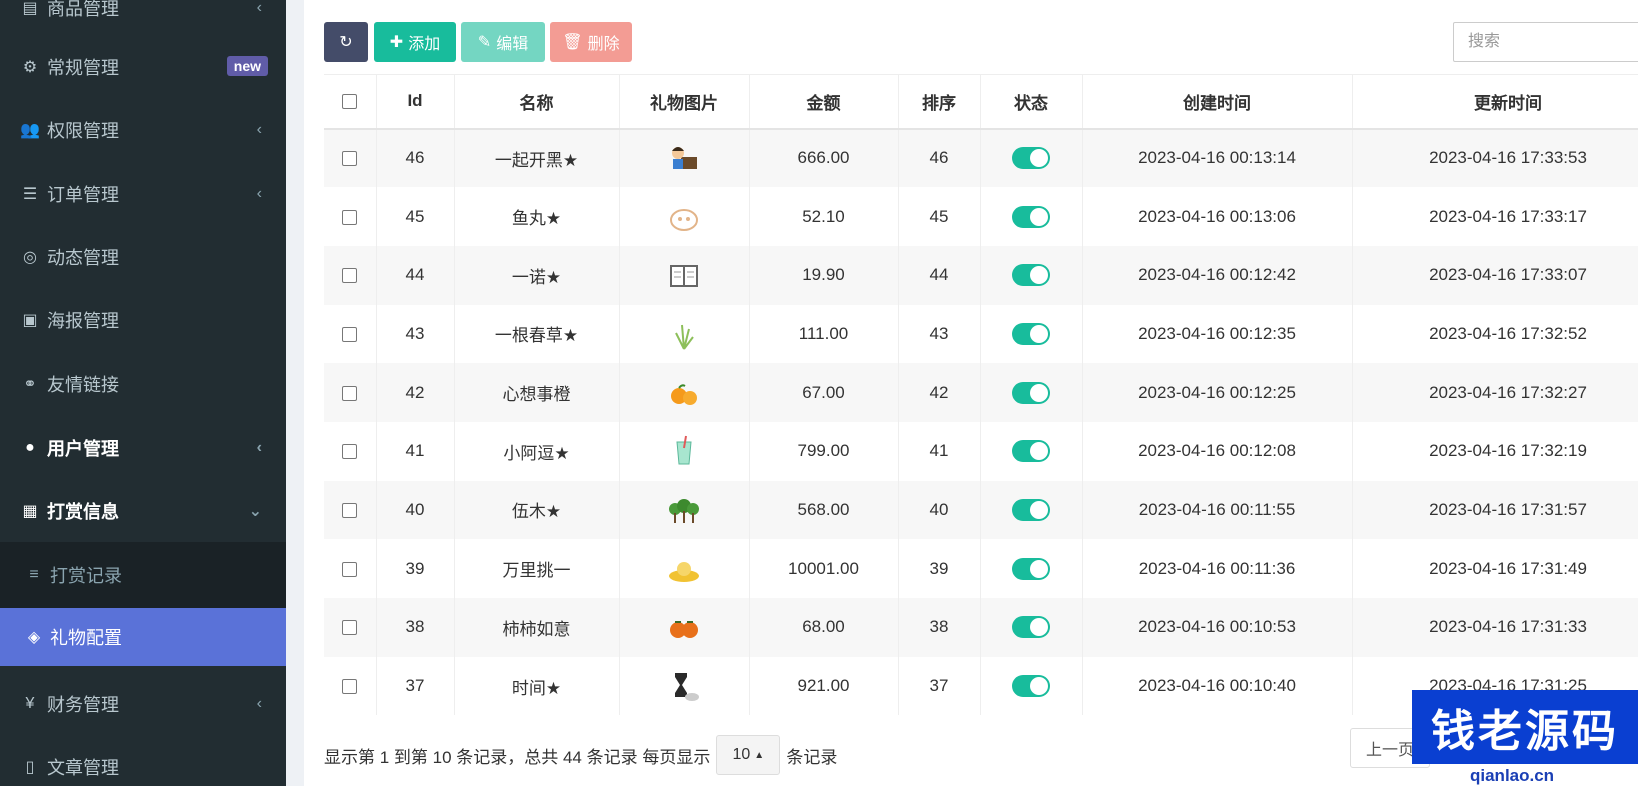  What do you see at coordinates (812, 757) in the screenshot?
I see `pagination-suffix: 条记录` at bounding box center [812, 757].